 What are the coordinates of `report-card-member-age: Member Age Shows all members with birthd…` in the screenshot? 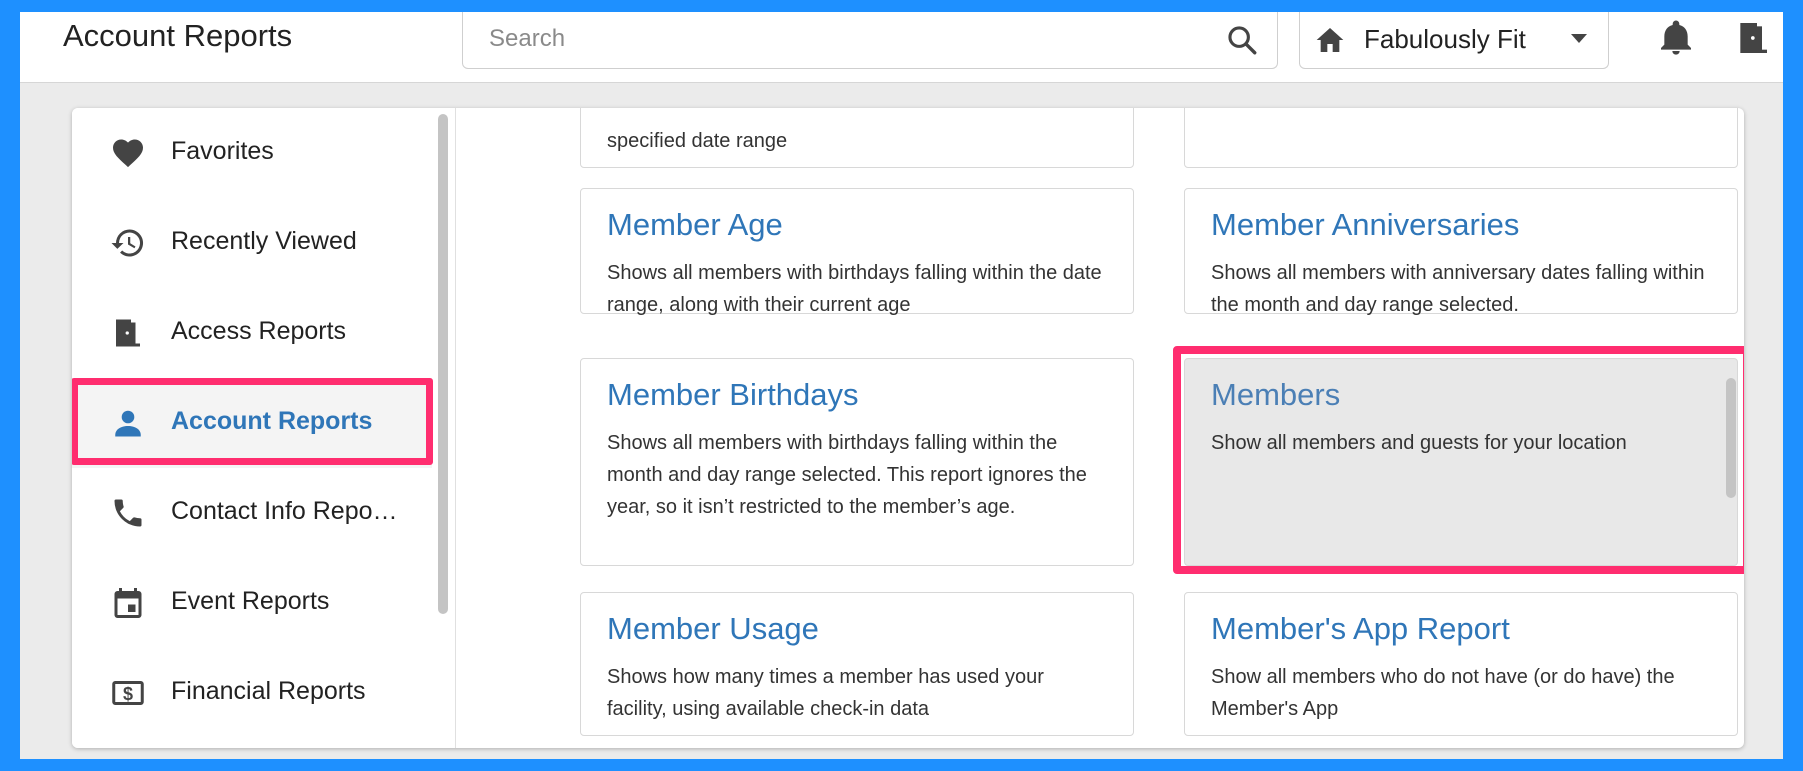 It's located at (857, 252).